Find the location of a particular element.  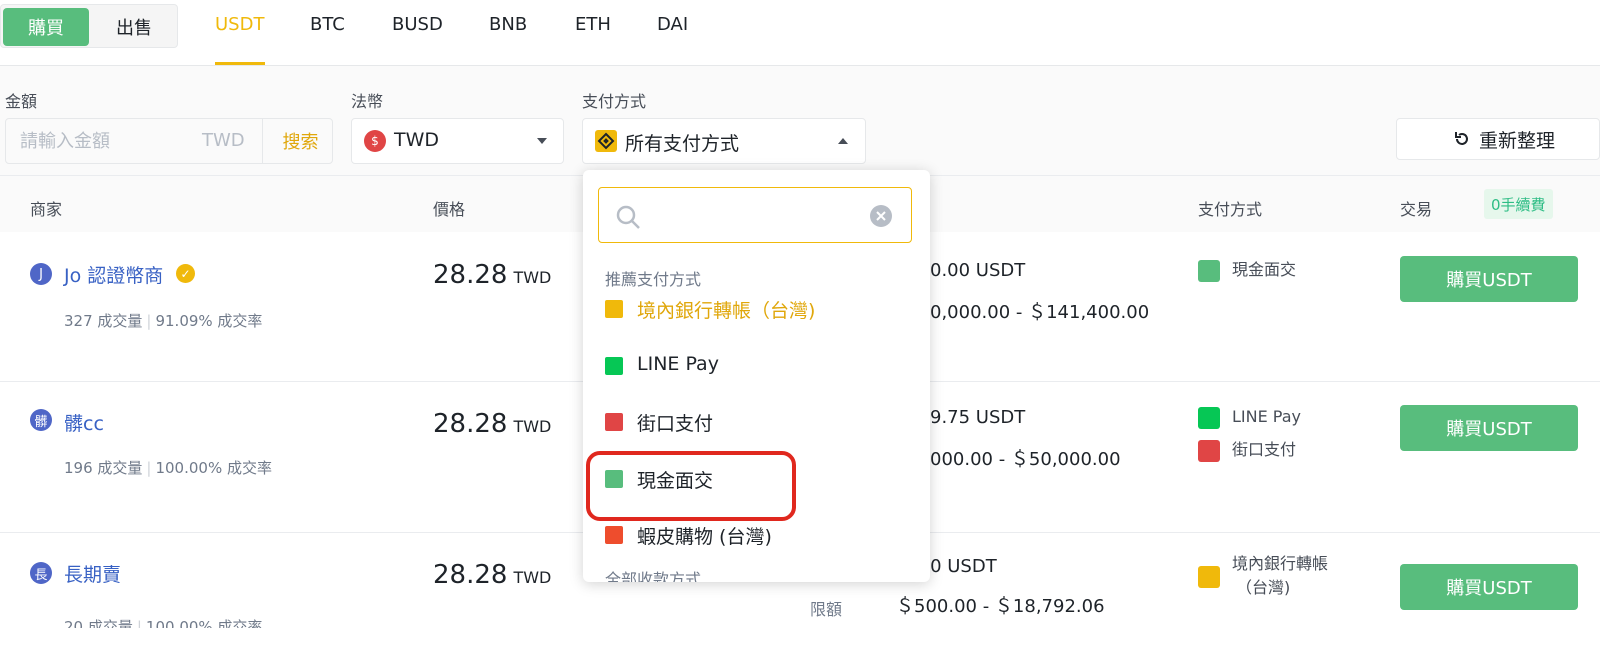

tab-usdt: USDT is located at coordinates (239, 24).